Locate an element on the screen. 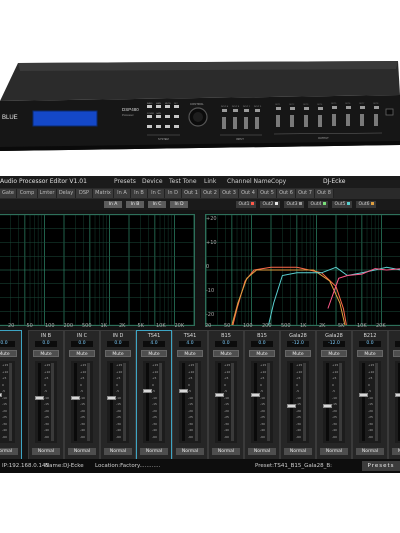 The width and height of the screenshot is (400, 533). input-select-b: In B is located at coordinates (135, 204).